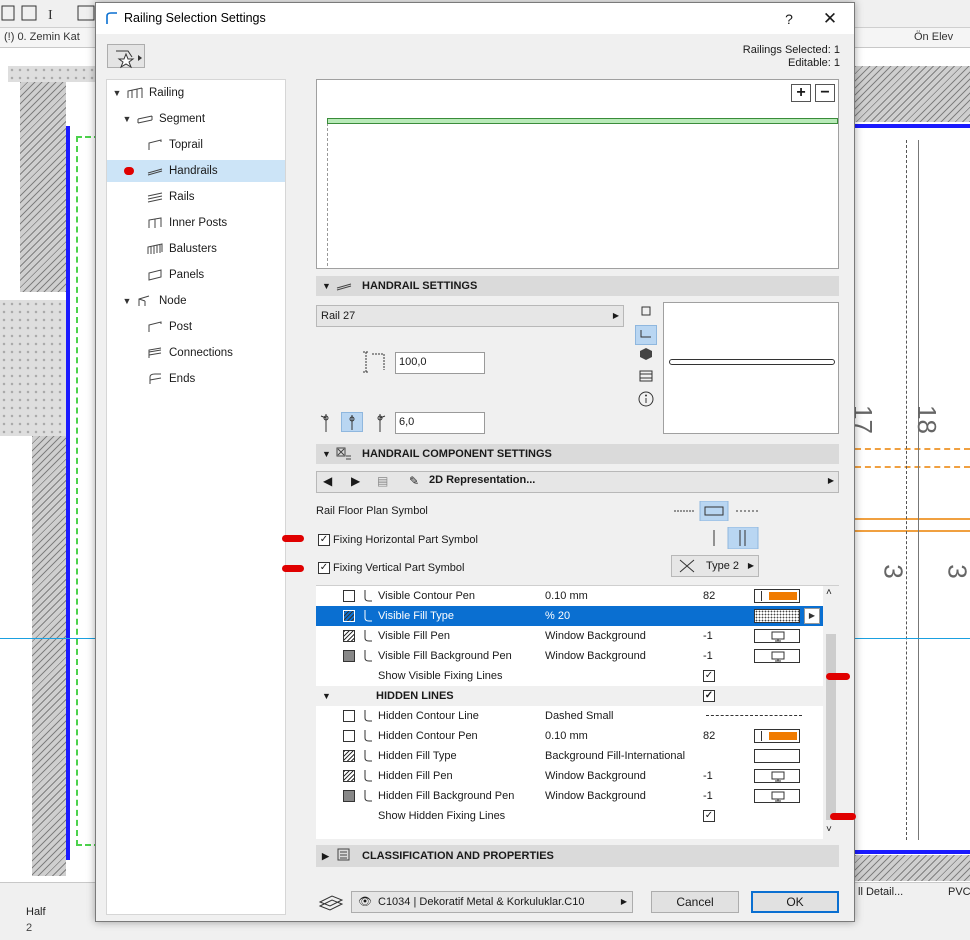 This screenshot has width=970, height=940. I want to click on floor-plan-symbol-options, so click(716, 511).